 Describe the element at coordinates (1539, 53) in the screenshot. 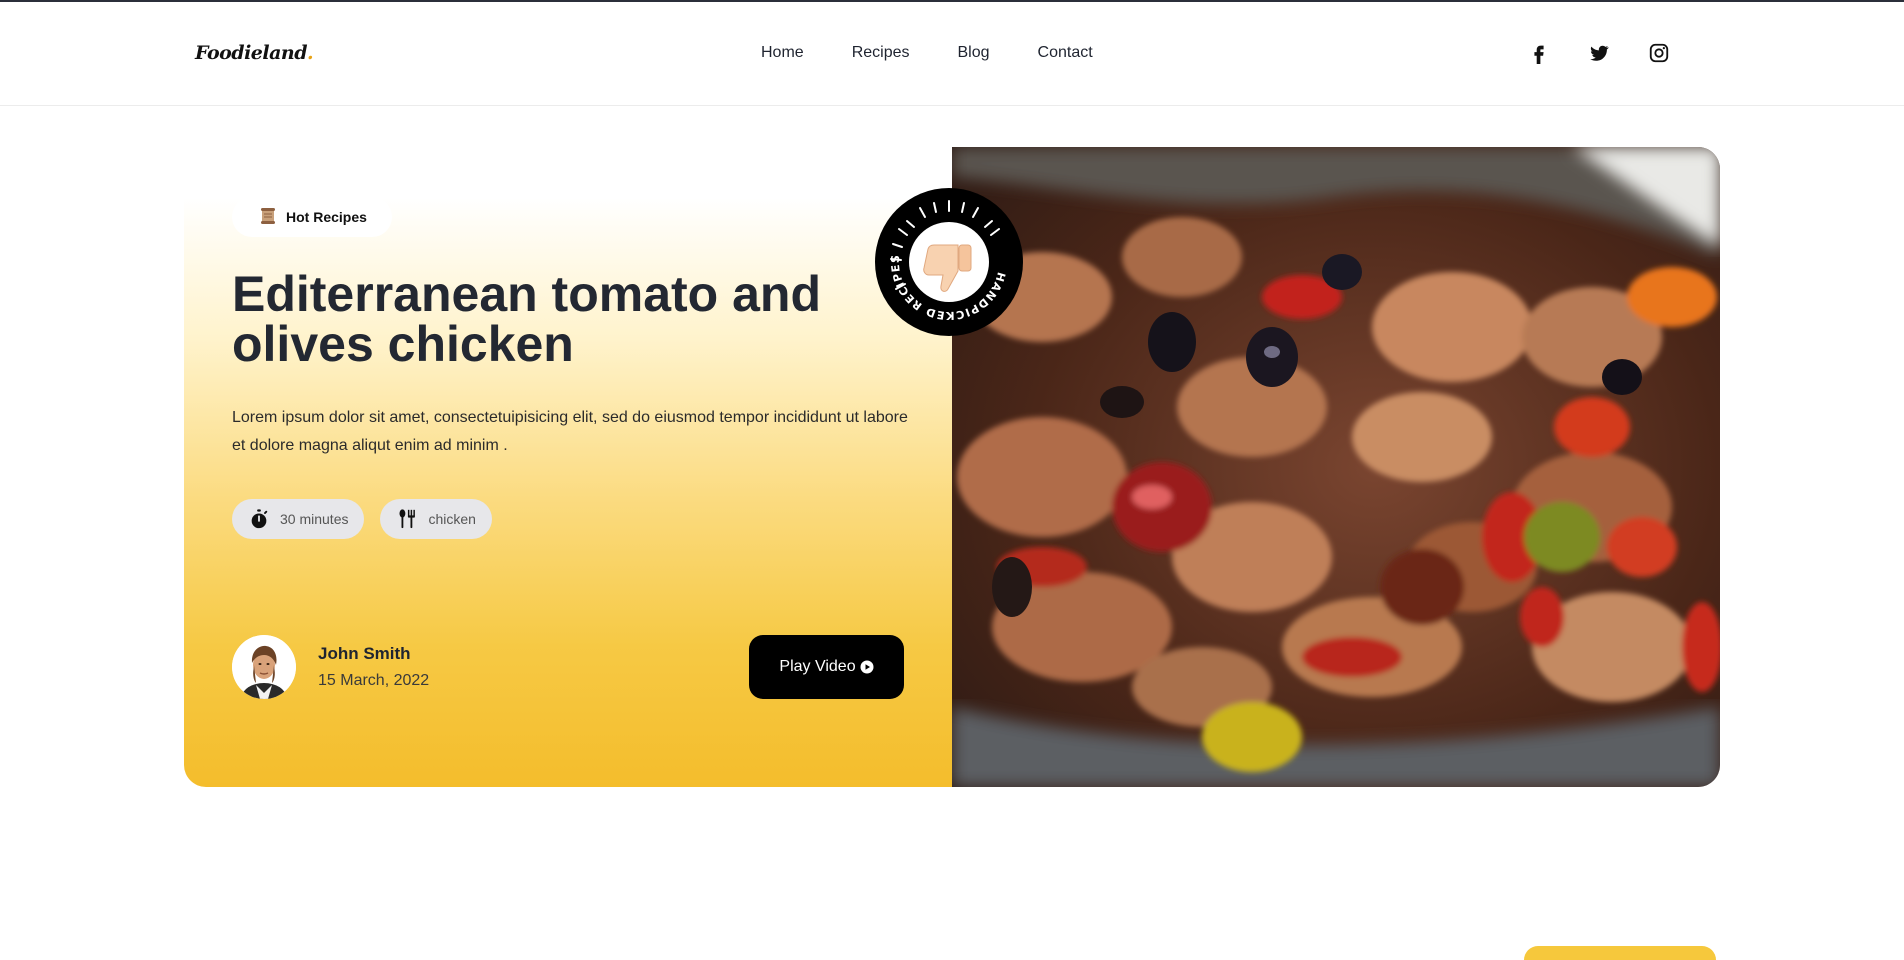

I see `facebook-icon` at that location.